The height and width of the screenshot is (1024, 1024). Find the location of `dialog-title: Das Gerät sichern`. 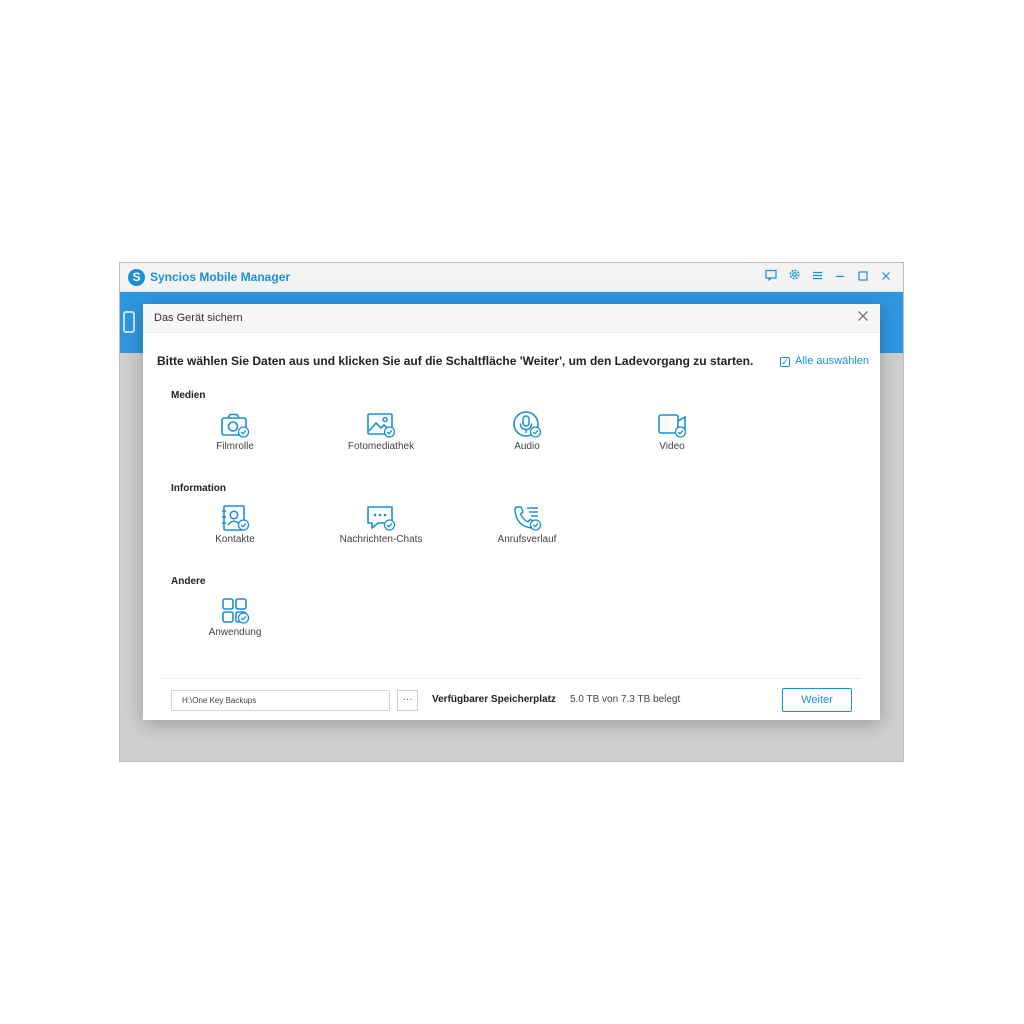

dialog-title: Das Gerät sichern is located at coordinates (198, 318).